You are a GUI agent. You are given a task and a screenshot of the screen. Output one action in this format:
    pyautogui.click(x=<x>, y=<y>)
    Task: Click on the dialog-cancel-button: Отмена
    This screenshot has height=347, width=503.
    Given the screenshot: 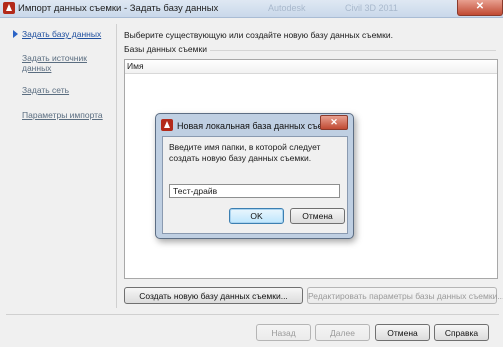 What is the action you would take?
    pyautogui.click(x=317, y=216)
    